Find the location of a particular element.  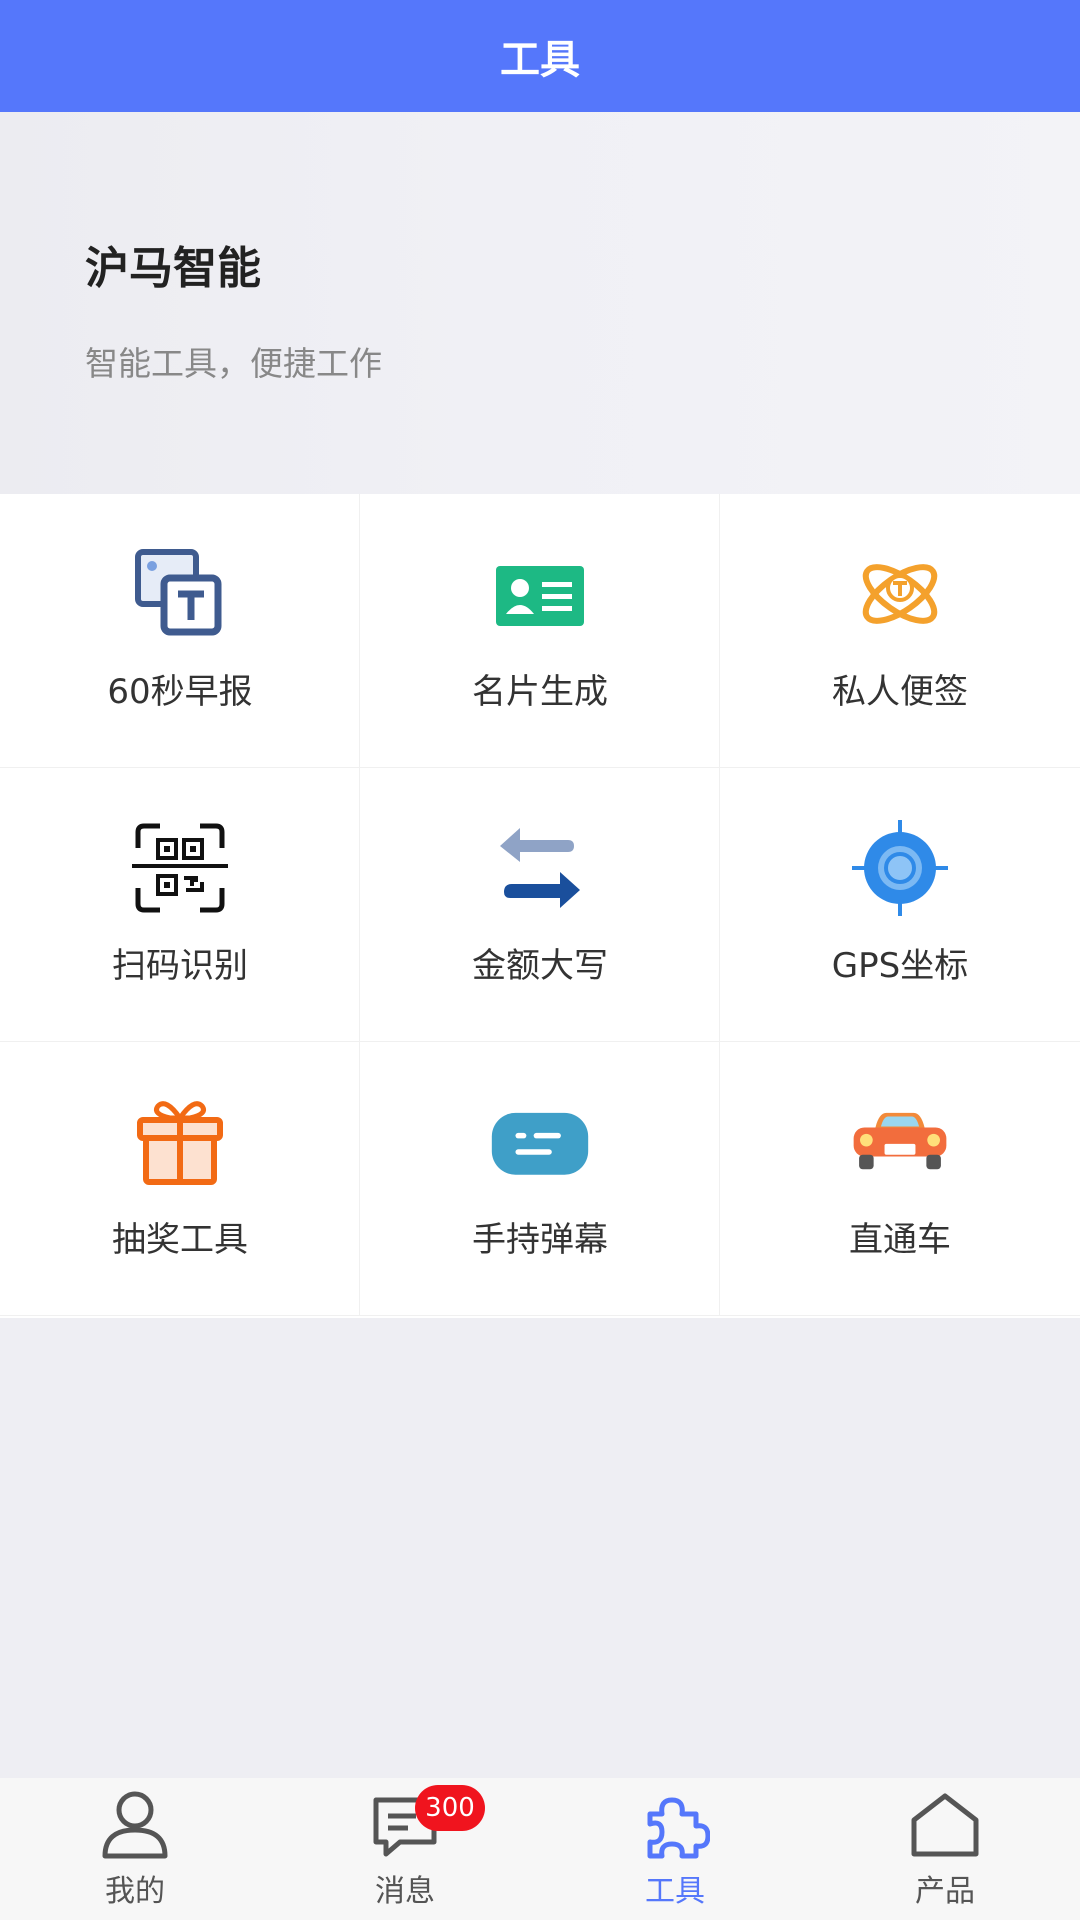

tool-label: 扫码识别 is located at coordinates (180, 966).